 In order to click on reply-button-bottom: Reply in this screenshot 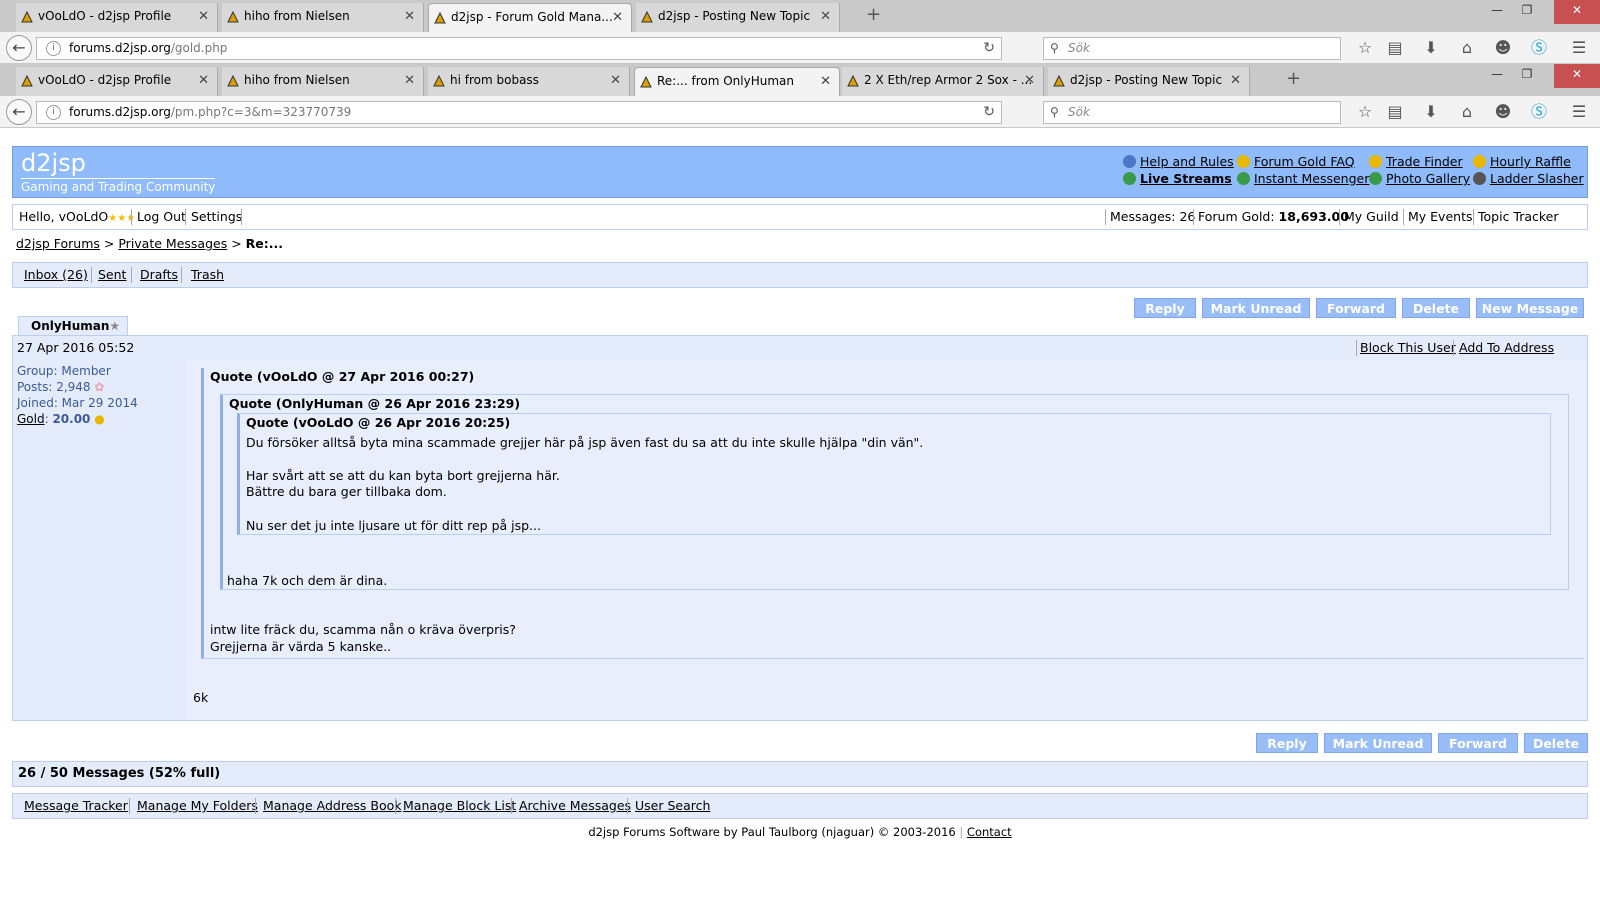, I will do `click(1287, 743)`.